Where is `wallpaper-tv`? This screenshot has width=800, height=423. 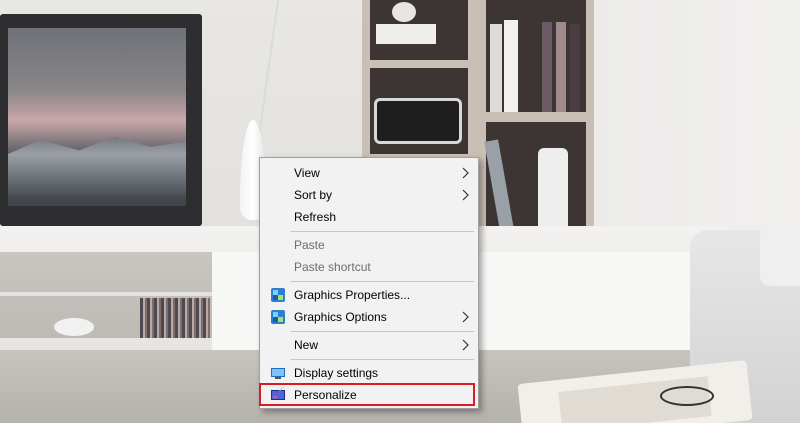
wallpaper-tv is located at coordinates (101, 120).